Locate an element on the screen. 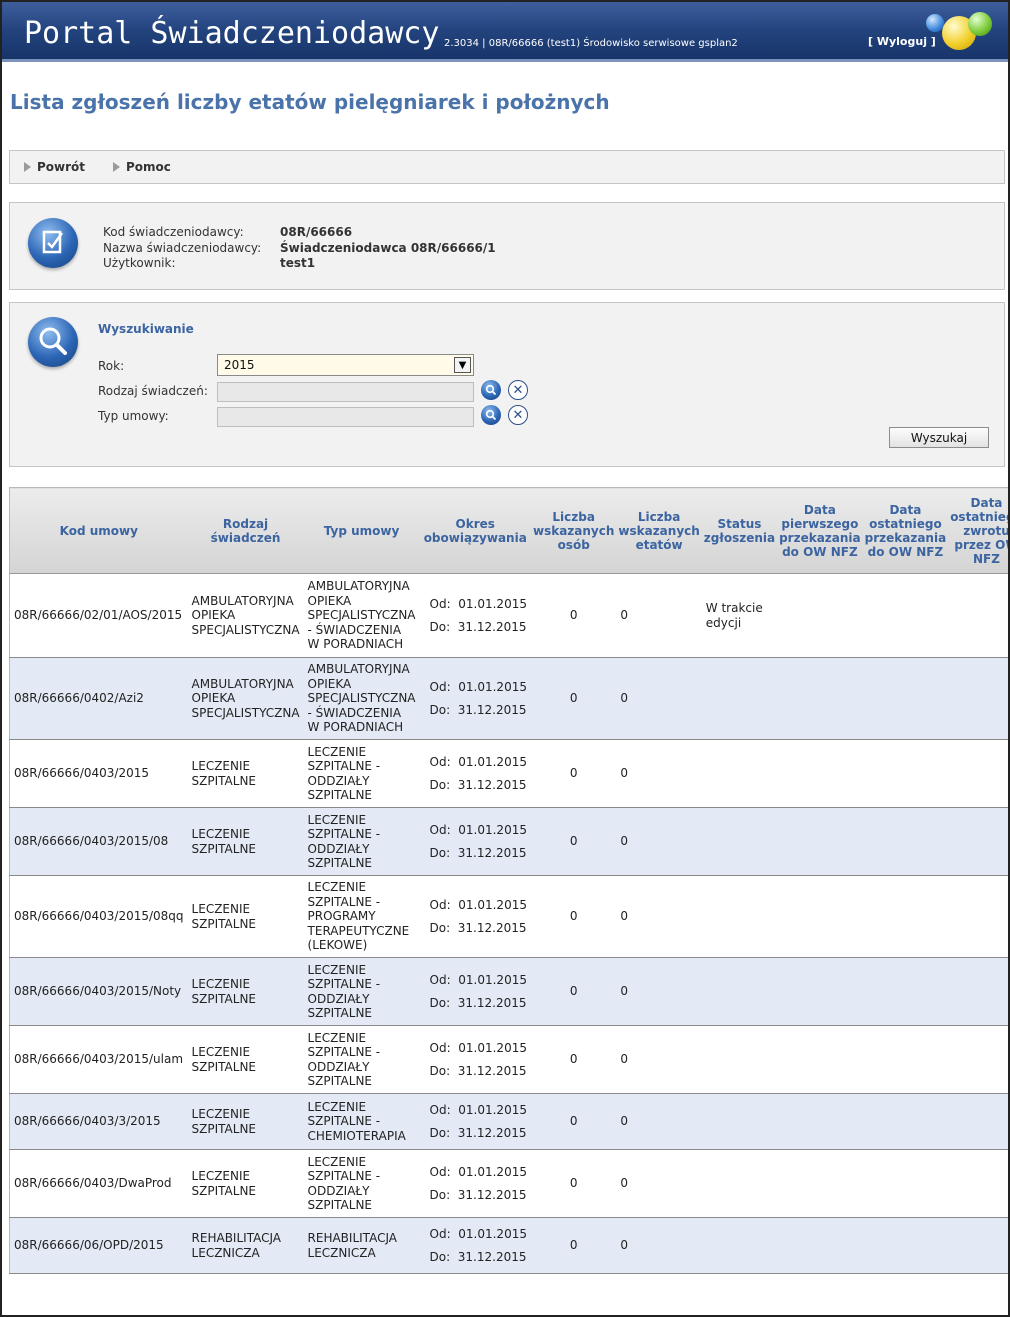 The width and height of the screenshot is (1010, 1317). cell-kod: 08R/66666/0403/3/2015 is located at coordinates (98, 1121).